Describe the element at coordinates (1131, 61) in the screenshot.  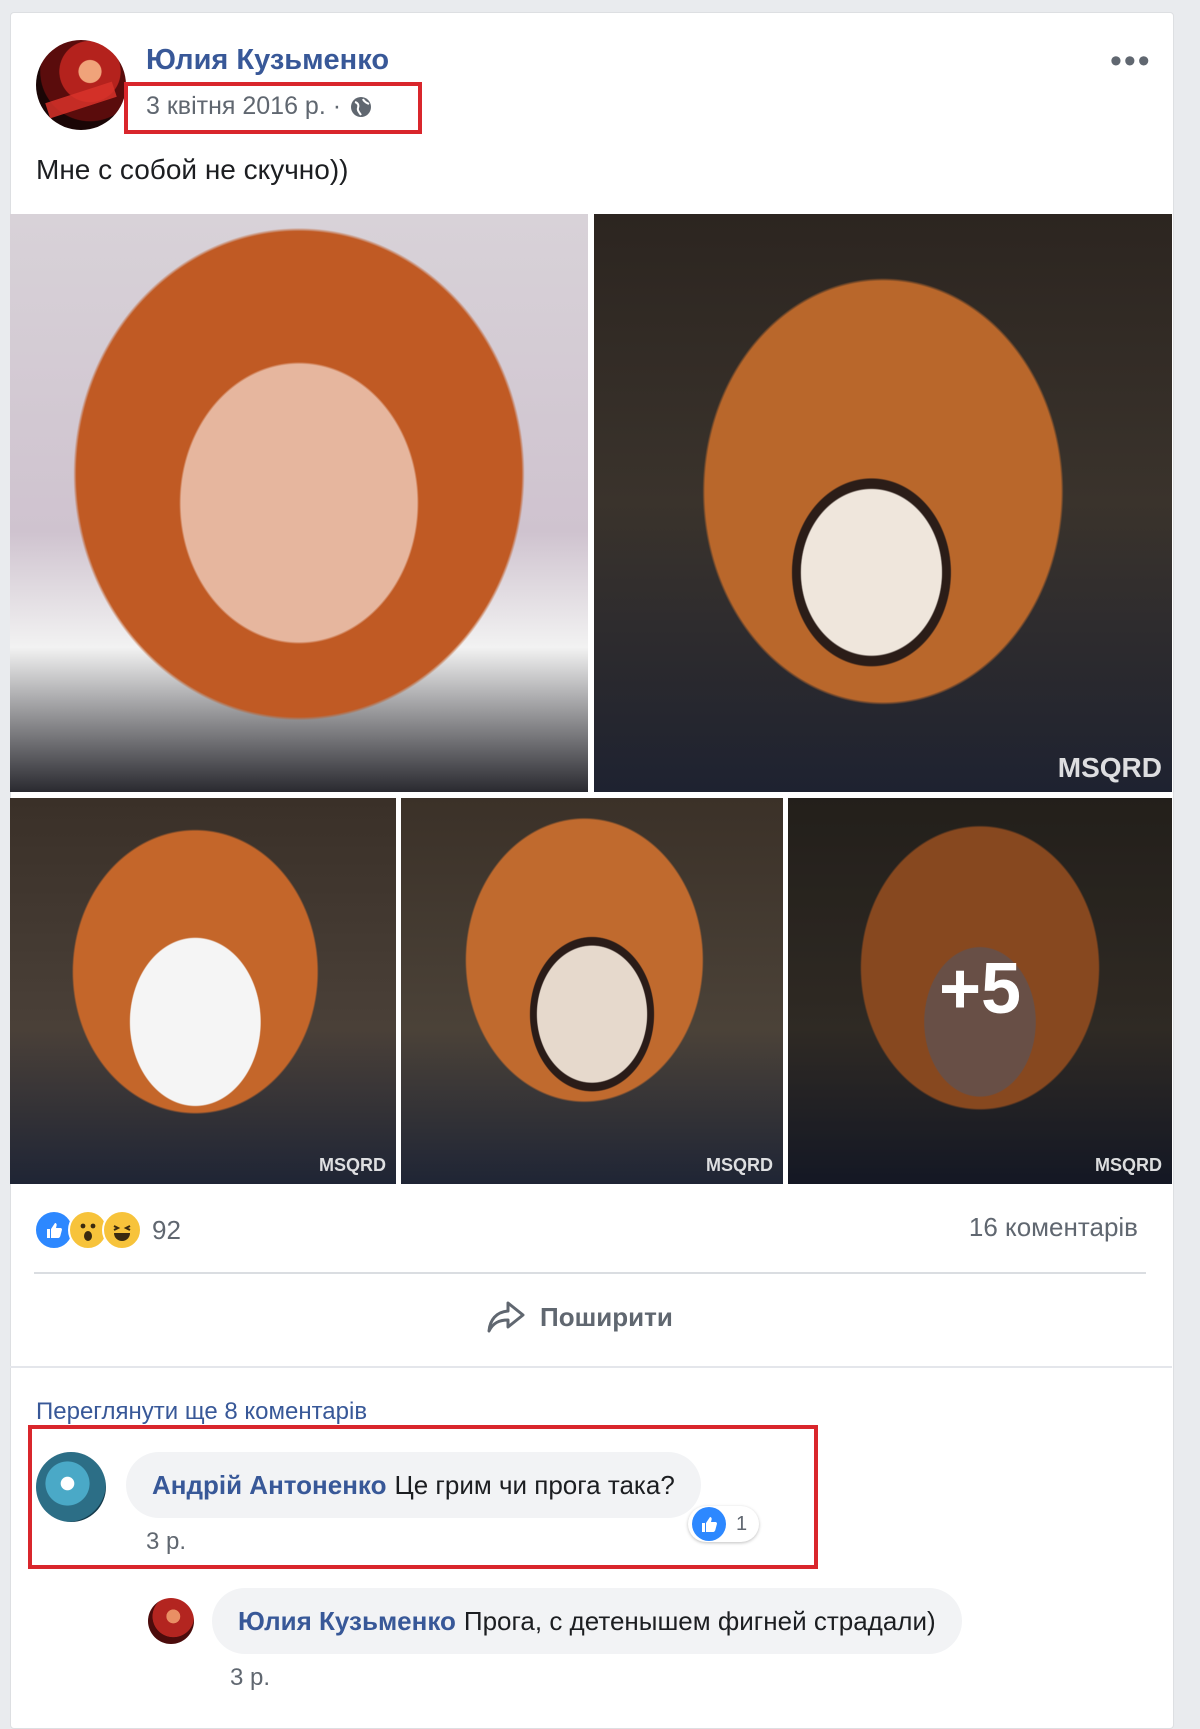
I see `more-options-icon: •••` at that location.